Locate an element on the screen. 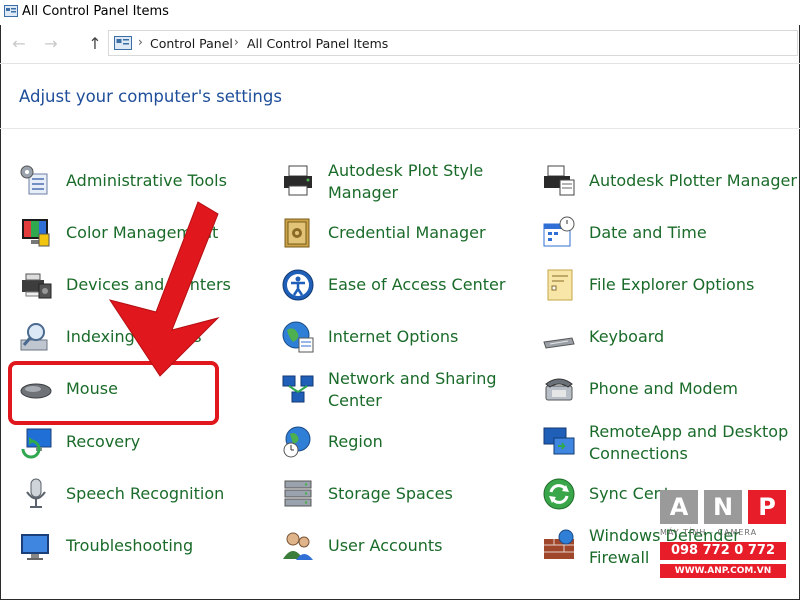 The image size is (800, 600). item-label: Credential Manager is located at coordinates (407, 232).